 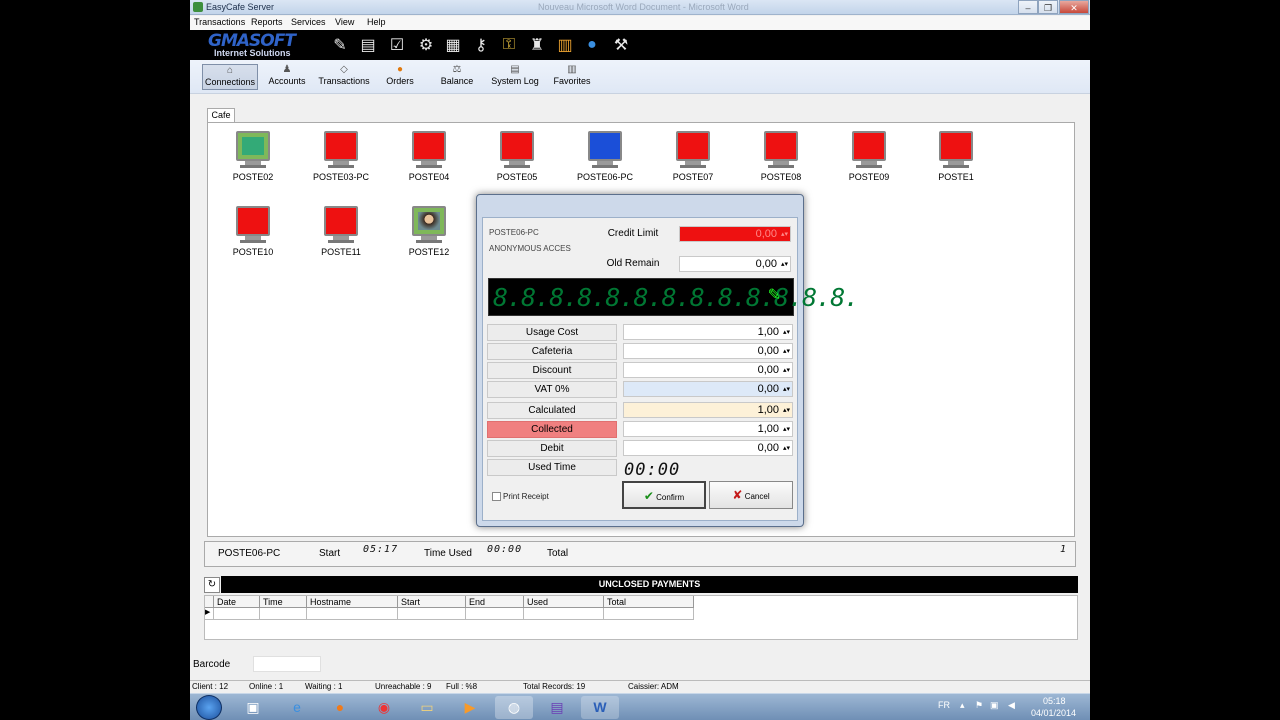 I want to click on documents-icon: ▤, so click(x=368, y=45).